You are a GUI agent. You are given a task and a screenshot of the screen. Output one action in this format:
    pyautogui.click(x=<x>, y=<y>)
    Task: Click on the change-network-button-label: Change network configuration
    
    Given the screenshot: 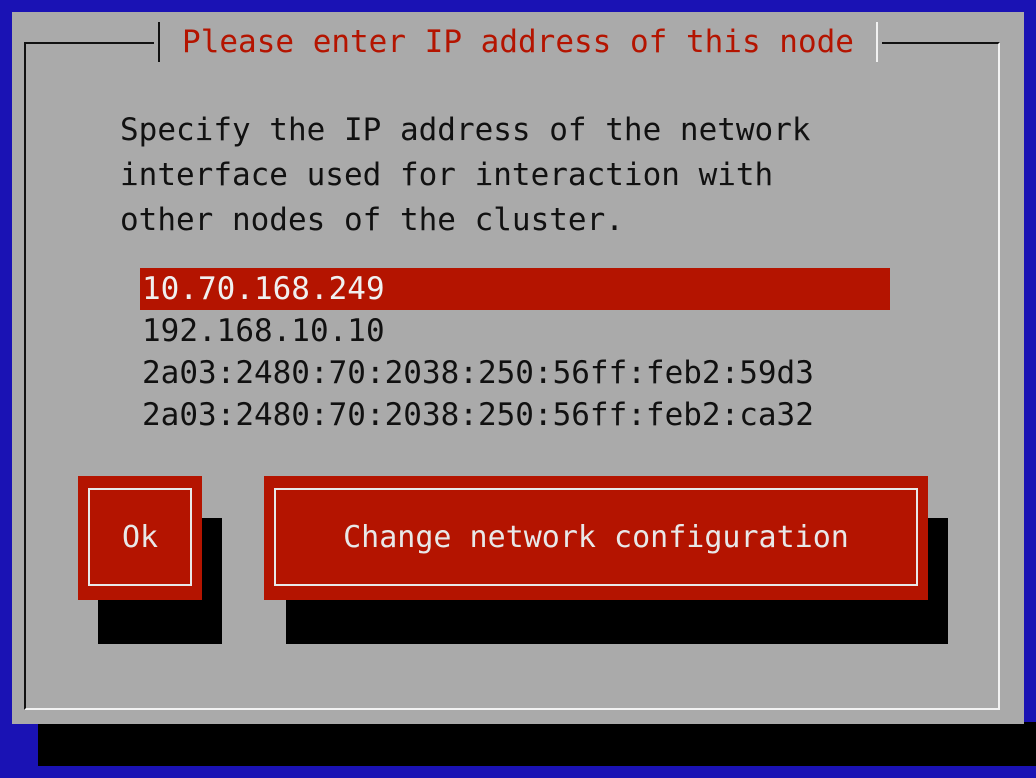 What is the action you would take?
    pyautogui.click(x=596, y=537)
    